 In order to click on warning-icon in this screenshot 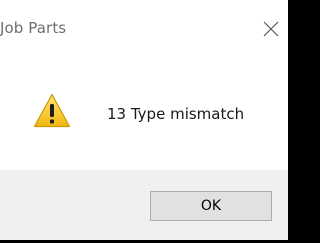, I will do `click(52, 111)`.